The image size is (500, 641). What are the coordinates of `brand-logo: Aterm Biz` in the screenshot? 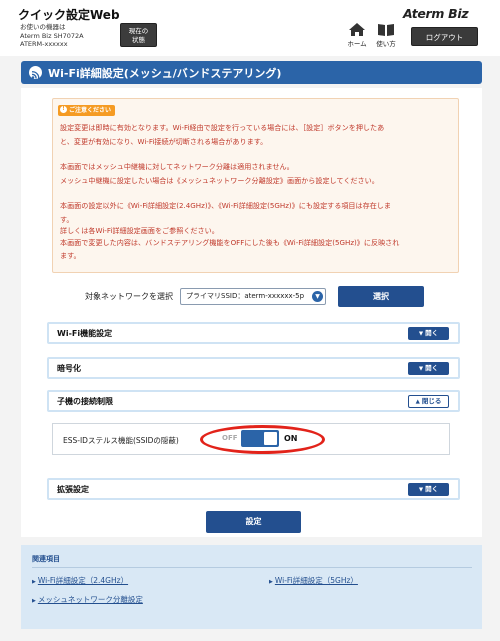 It's located at (436, 13).